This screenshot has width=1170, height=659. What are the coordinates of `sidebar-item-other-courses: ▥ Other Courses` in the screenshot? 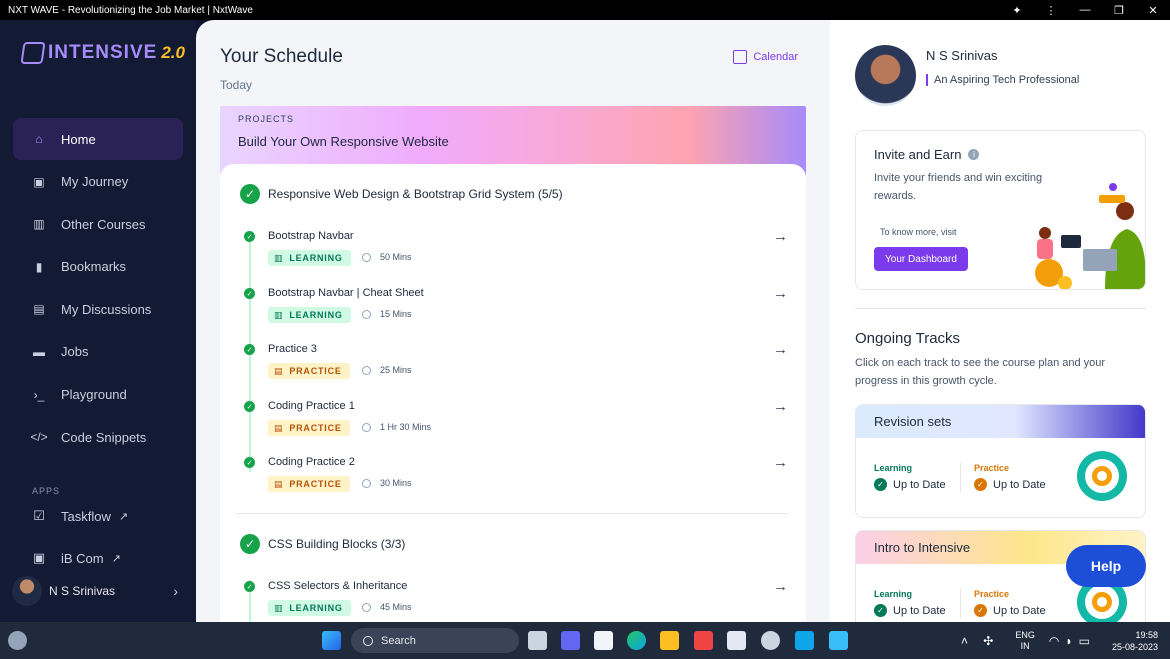 It's located at (98, 224).